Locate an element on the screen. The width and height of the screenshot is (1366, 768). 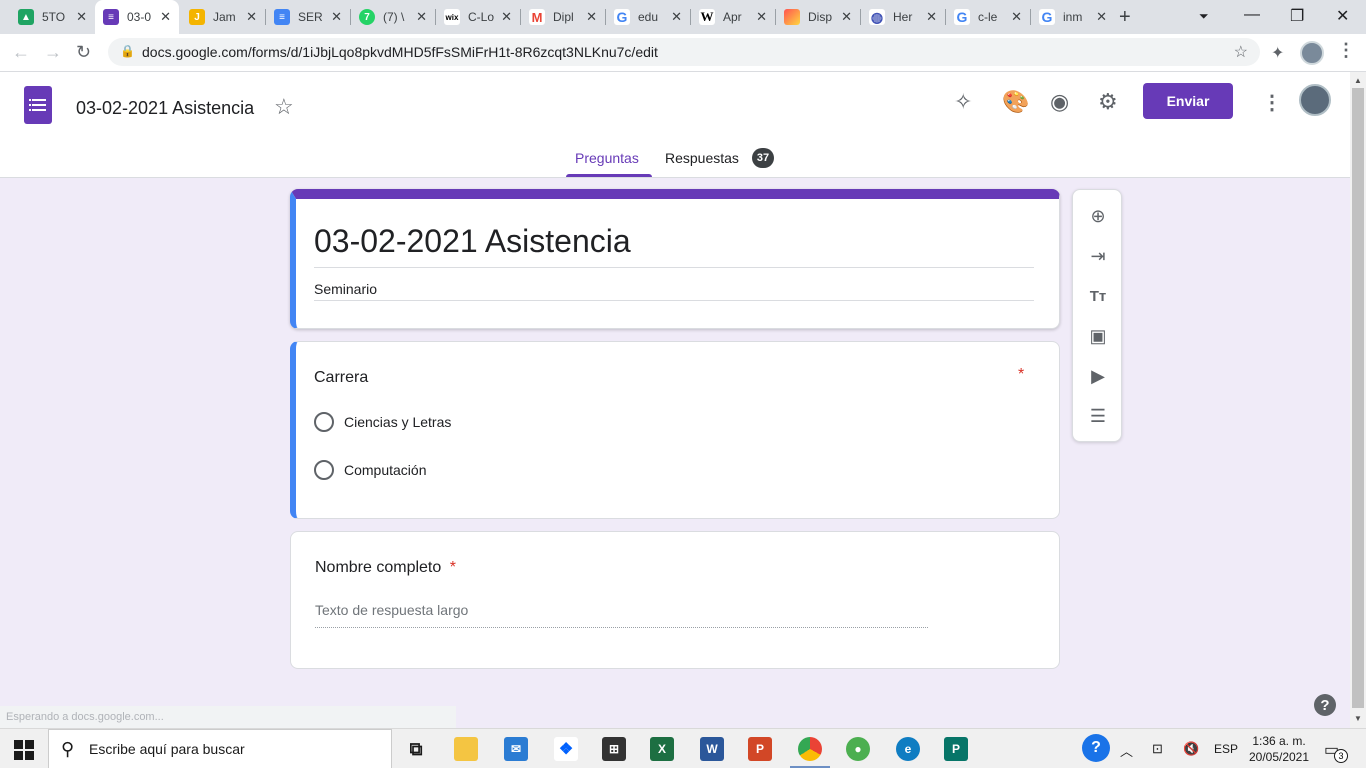
forward-arrow-icon: → is located at coordinates (53, 52).